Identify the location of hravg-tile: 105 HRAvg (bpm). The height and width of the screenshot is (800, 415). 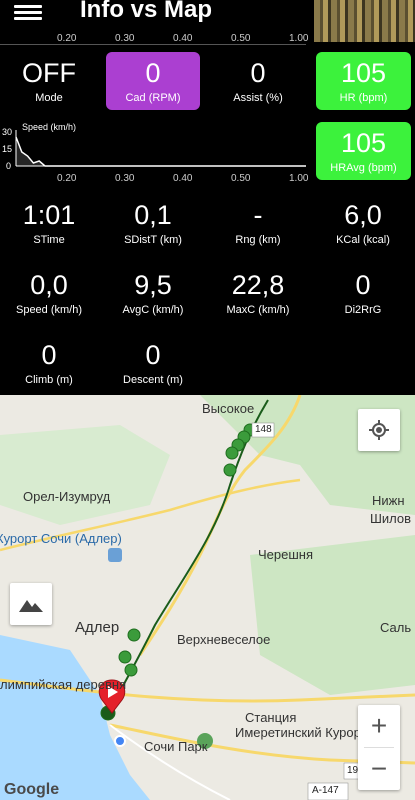
(363, 151).